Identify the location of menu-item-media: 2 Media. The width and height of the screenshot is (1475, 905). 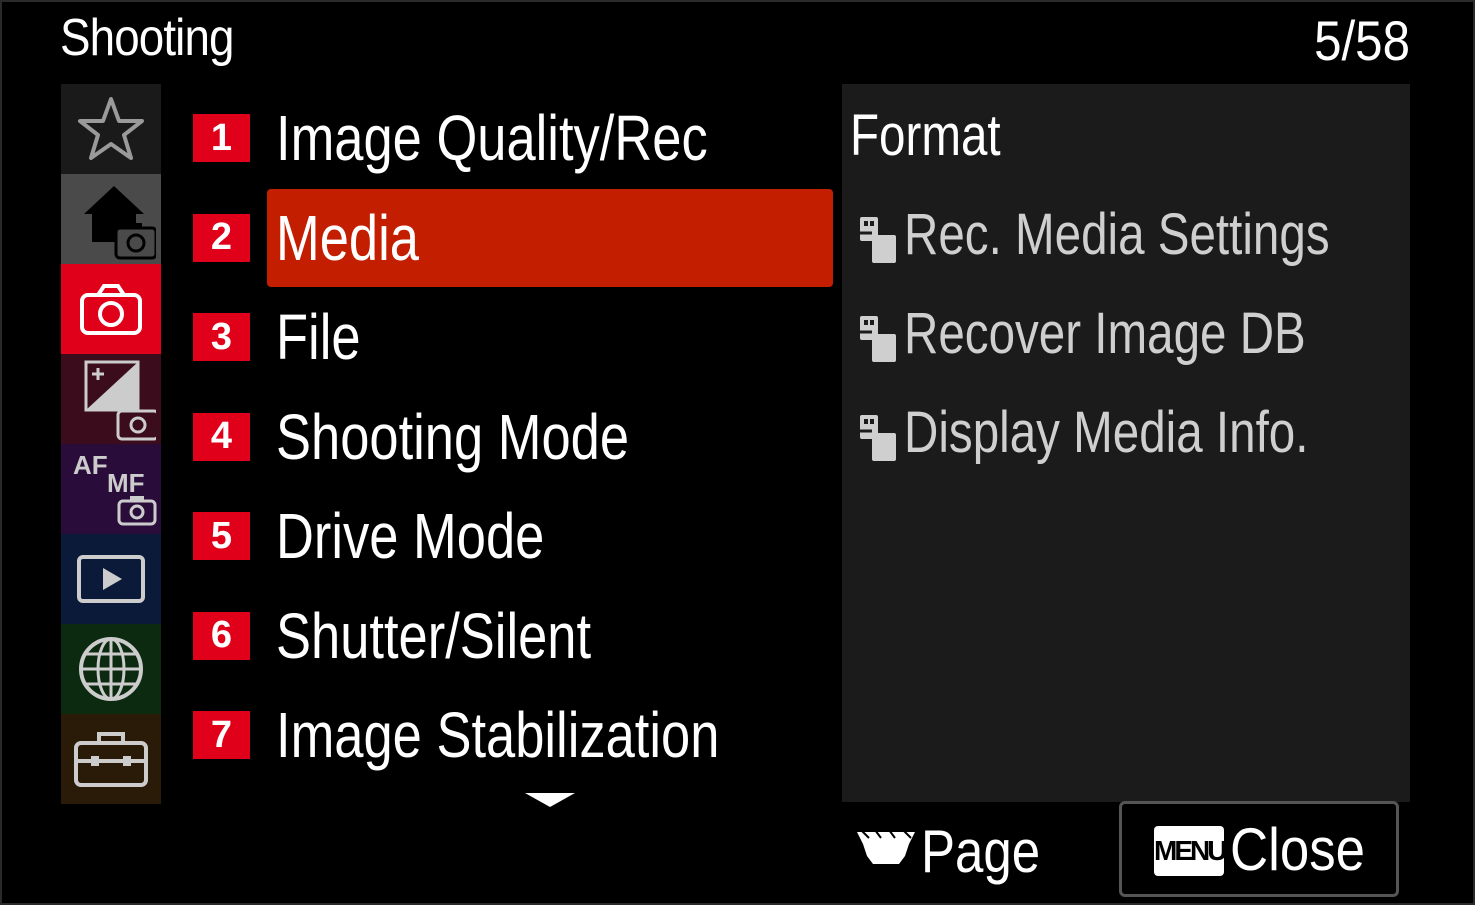
(512, 238).